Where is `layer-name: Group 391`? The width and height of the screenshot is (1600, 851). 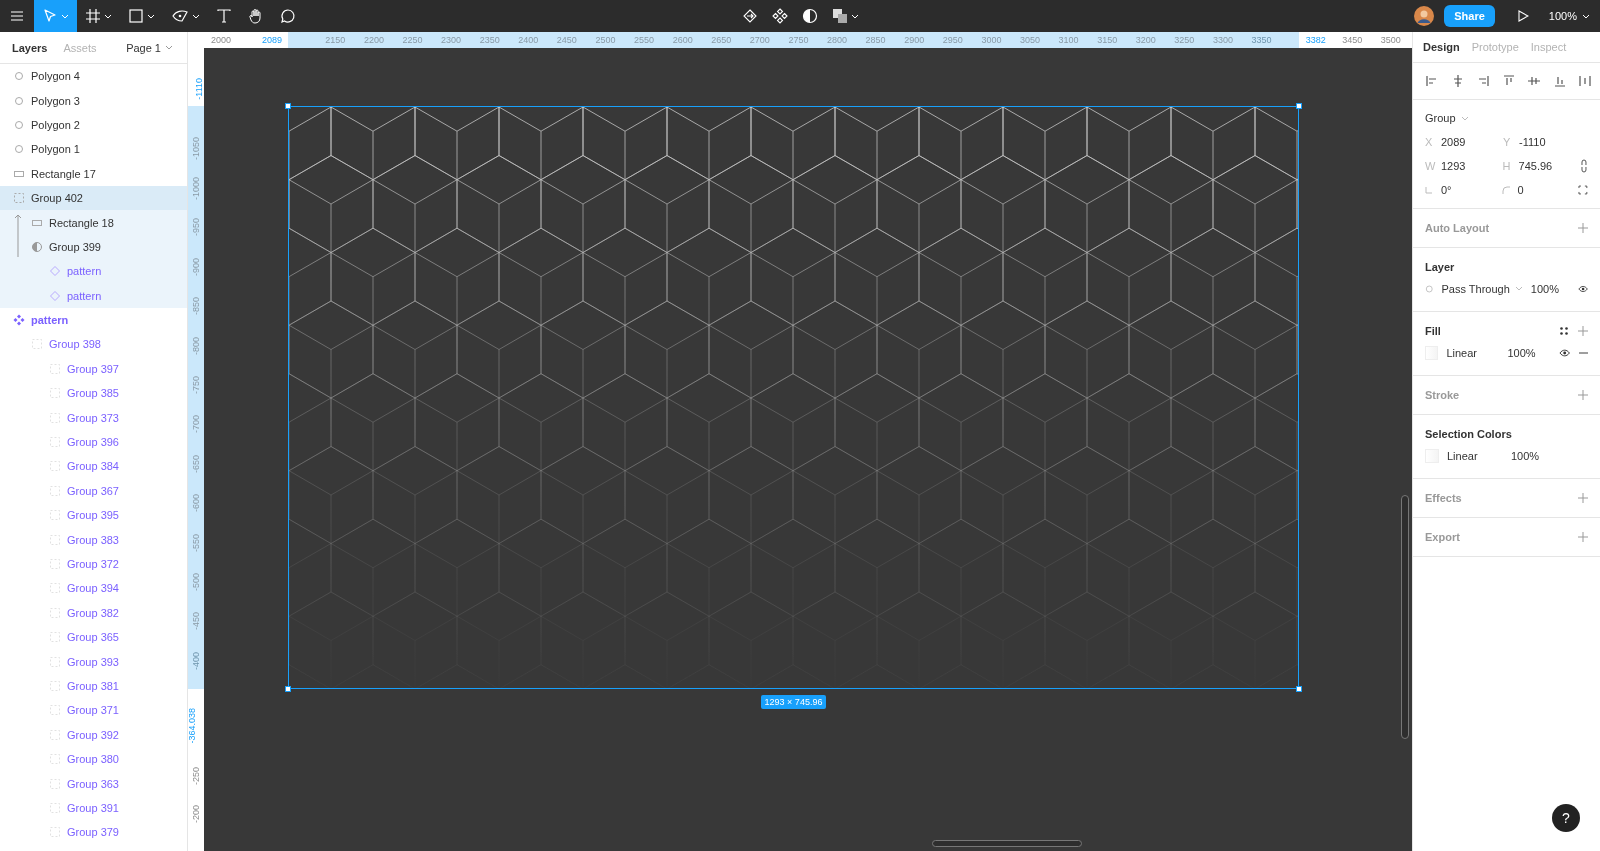
layer-name: Group 391 is located at coordinates (93, 807).